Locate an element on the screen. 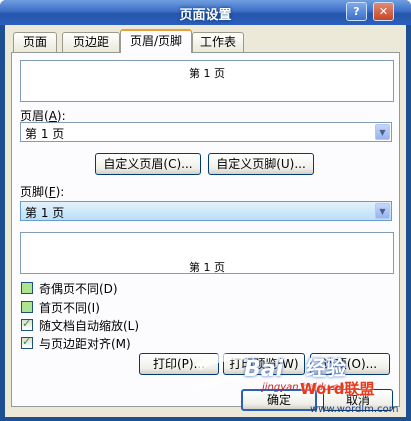 Image resolution: width=411 pixels, height=421 pixels. first-page-label: 首页不同(I) is located at coordinates (69, 308).